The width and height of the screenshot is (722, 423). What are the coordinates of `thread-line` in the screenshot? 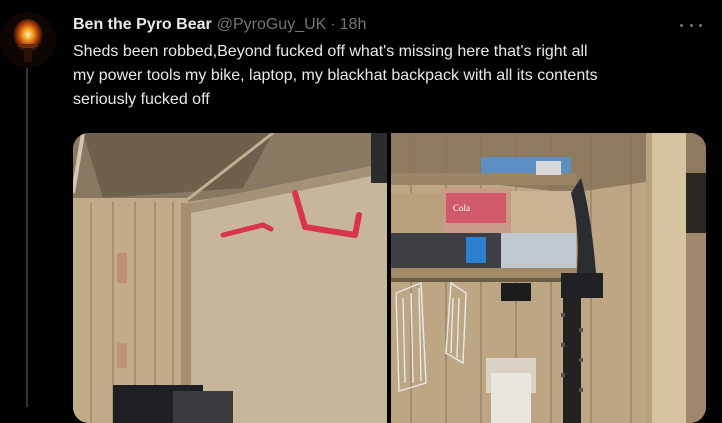 It's located at (27, 236).